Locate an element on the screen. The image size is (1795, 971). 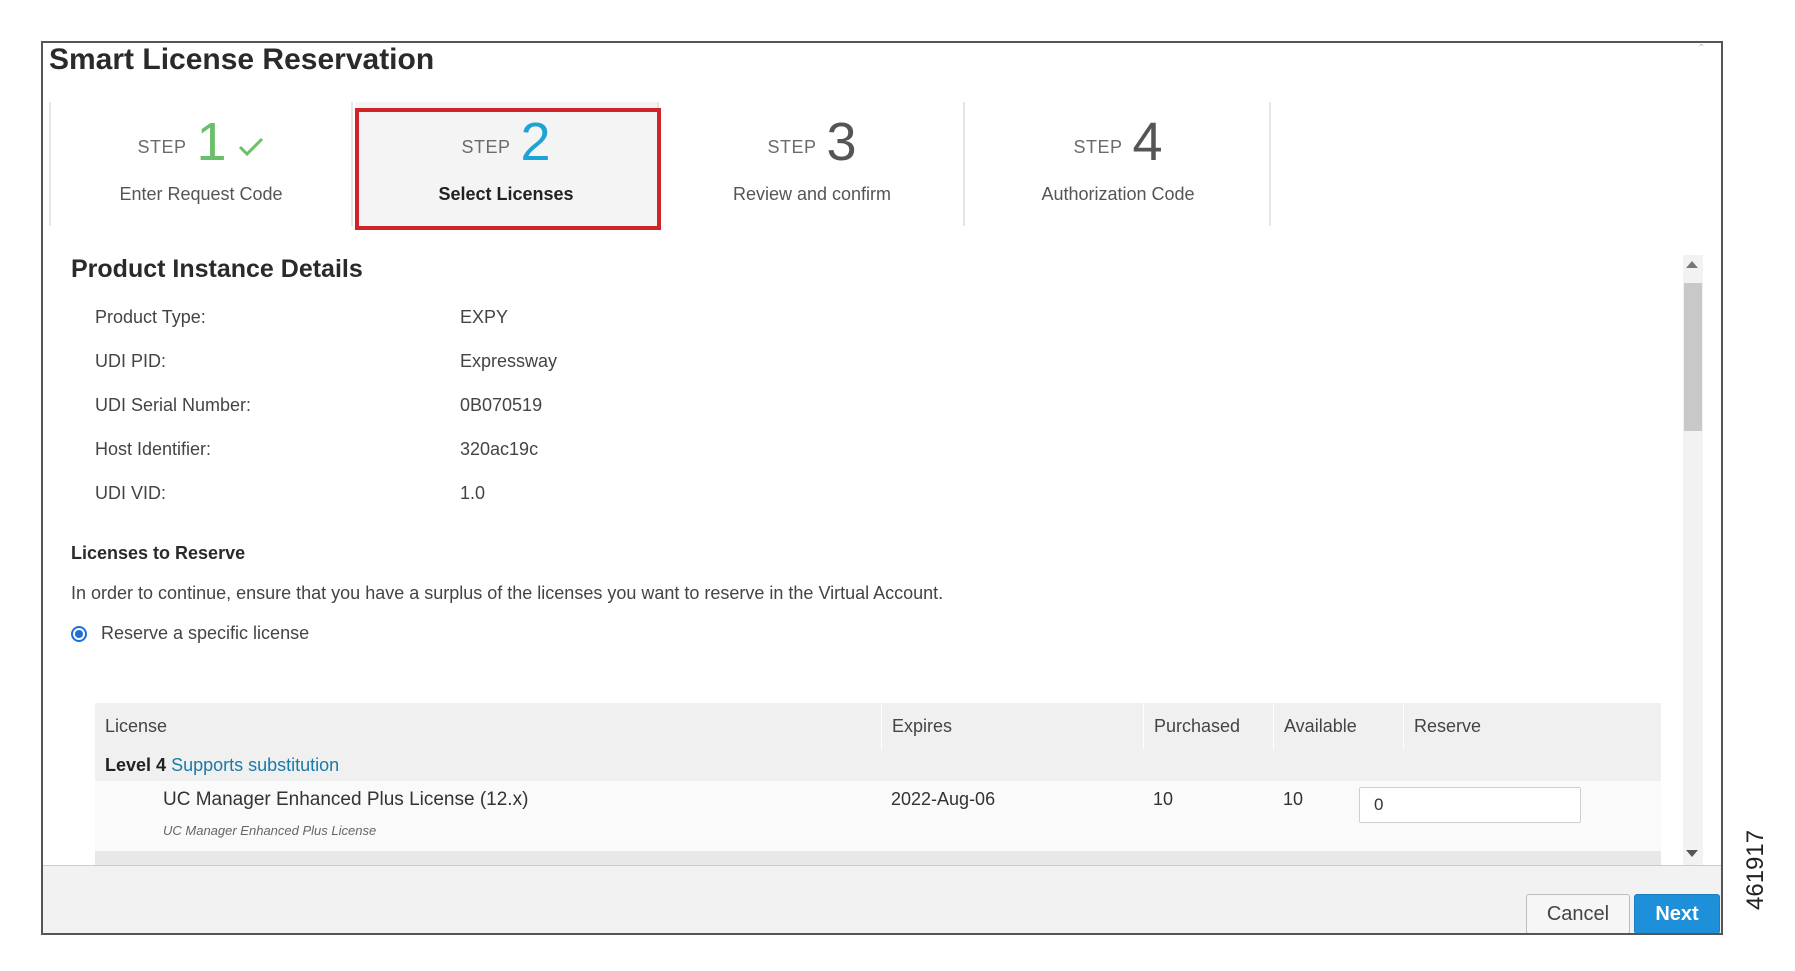
step-4-header: STEP 4 is located at coordinates (1118, 142).